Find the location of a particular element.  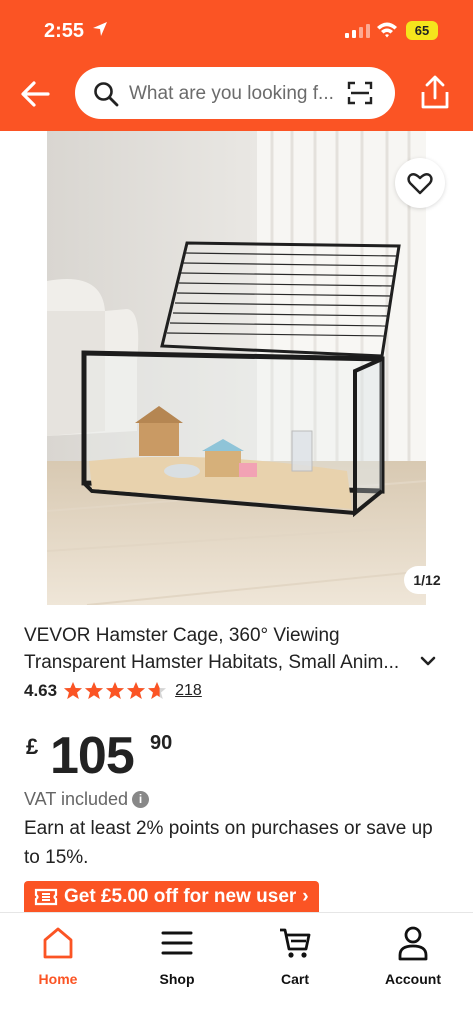

favorite-button is located at coordinates (420, 183).